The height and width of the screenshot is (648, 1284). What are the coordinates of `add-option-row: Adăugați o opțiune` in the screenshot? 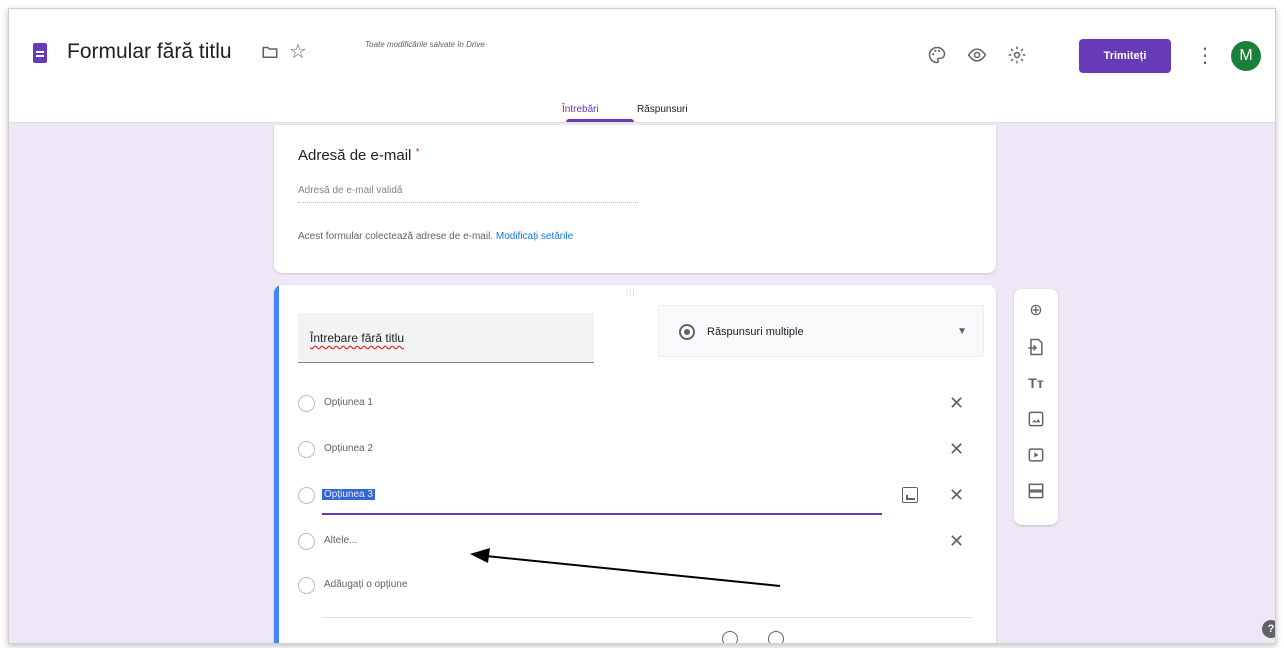 It's located at (633, 586).